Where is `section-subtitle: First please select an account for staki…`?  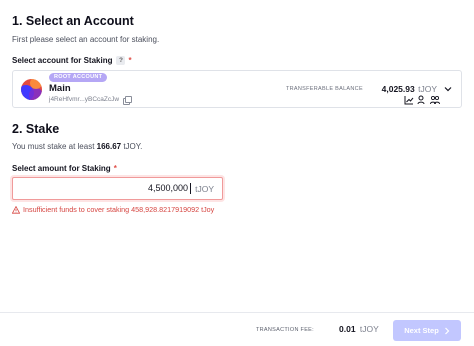 section-subtitle: First please select an account for staki… is located at coordinates (86, 39).